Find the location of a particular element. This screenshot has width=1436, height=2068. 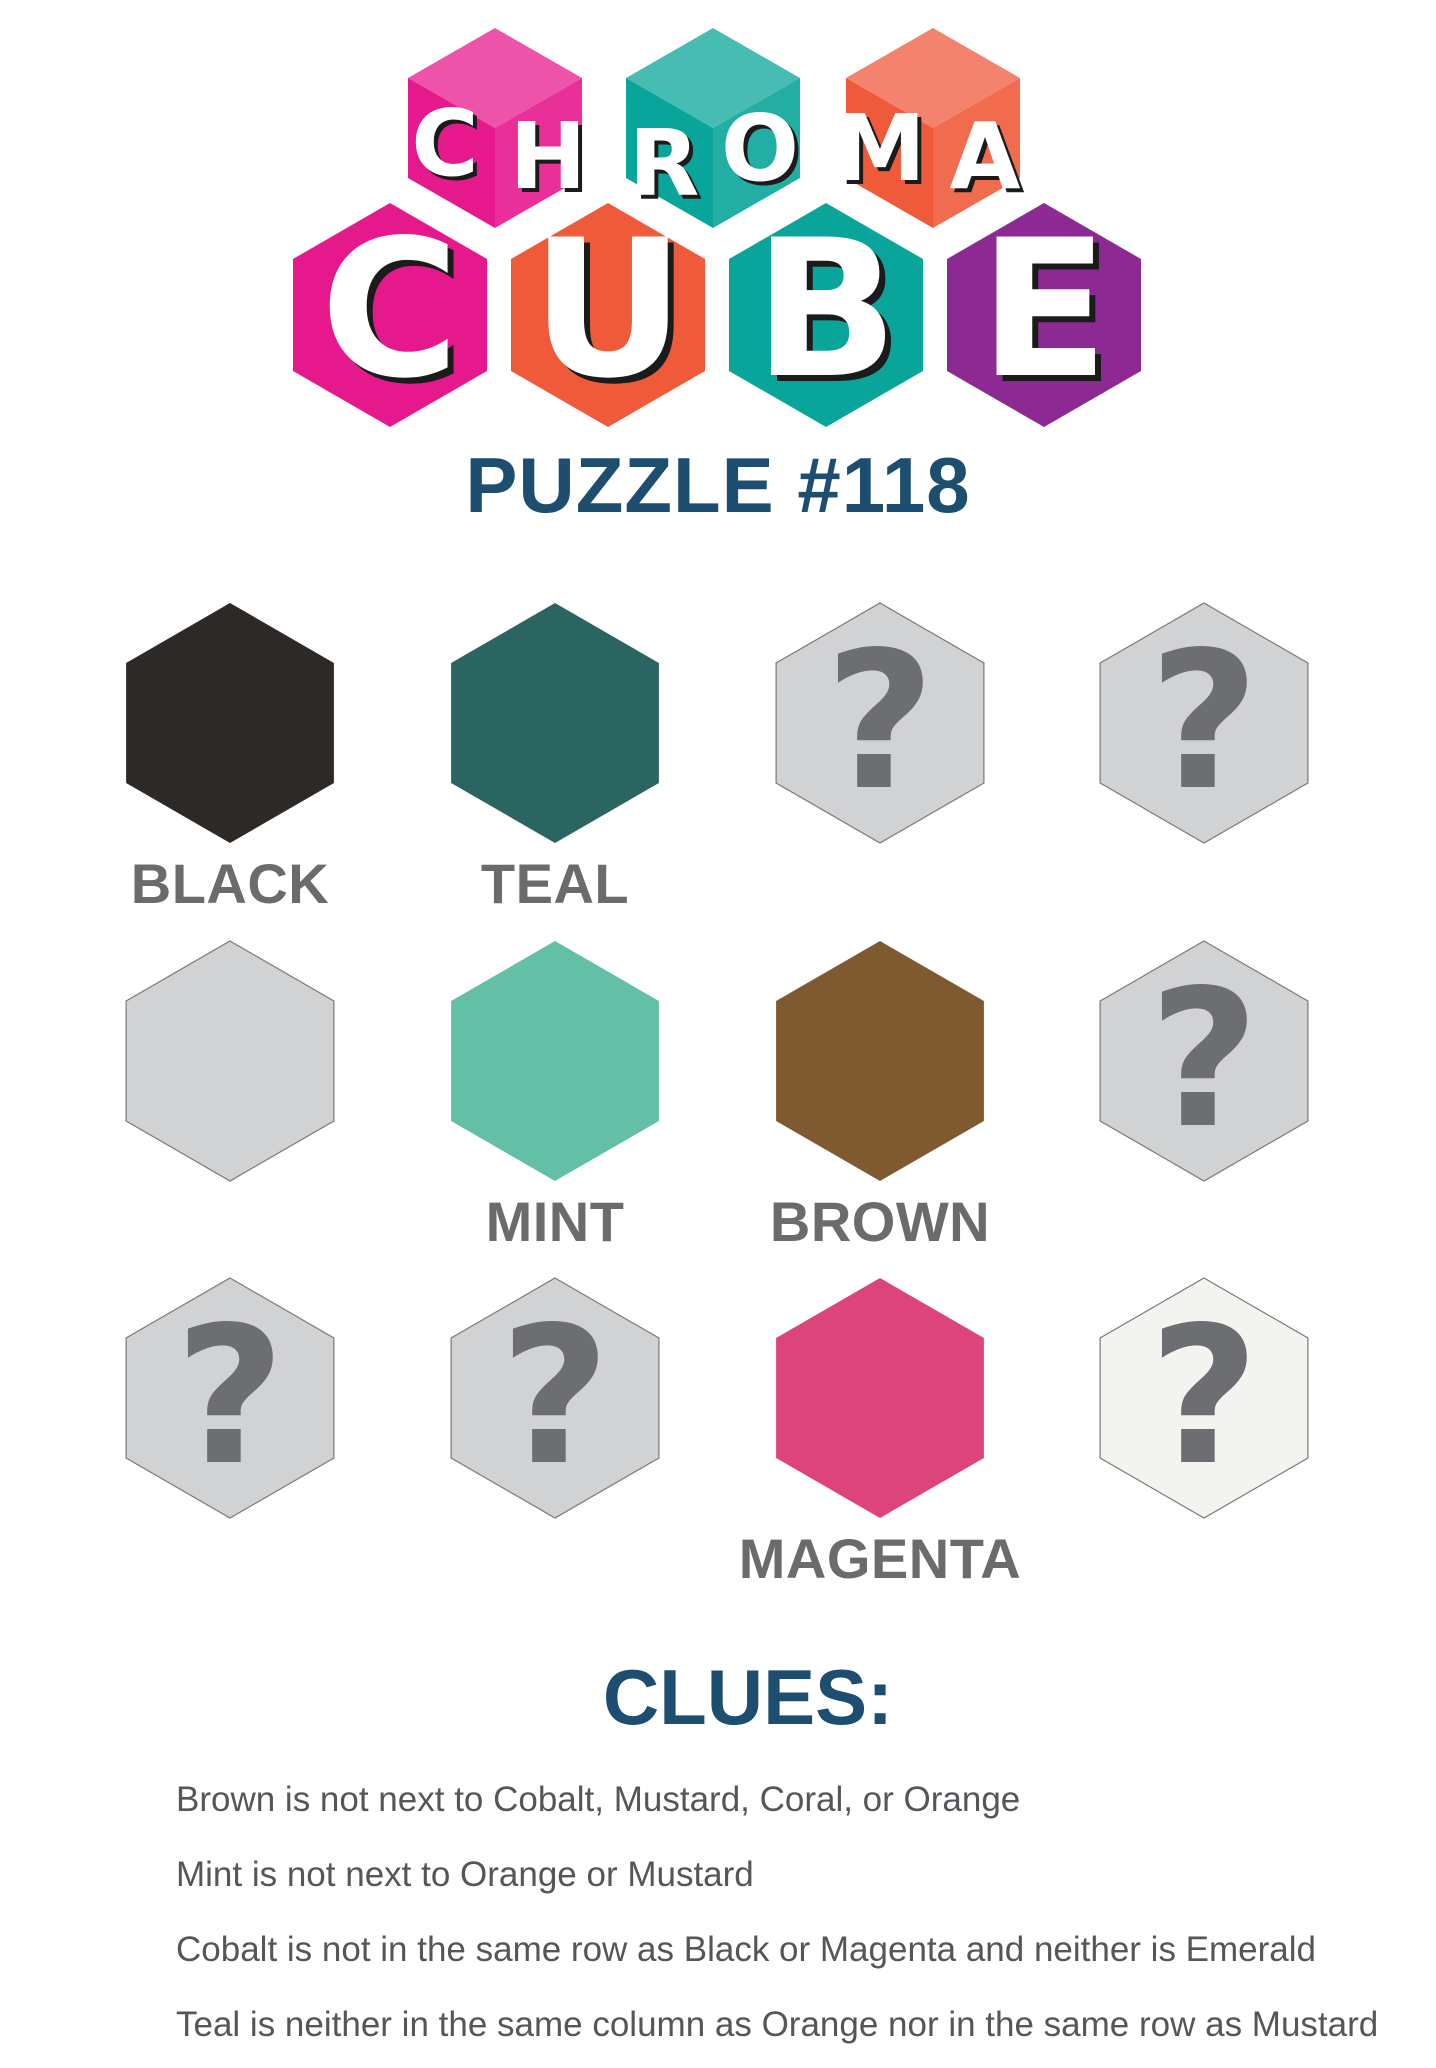

clue-item: Mint is not next to Orange or Mustard is located at coordinates (465, 1874).